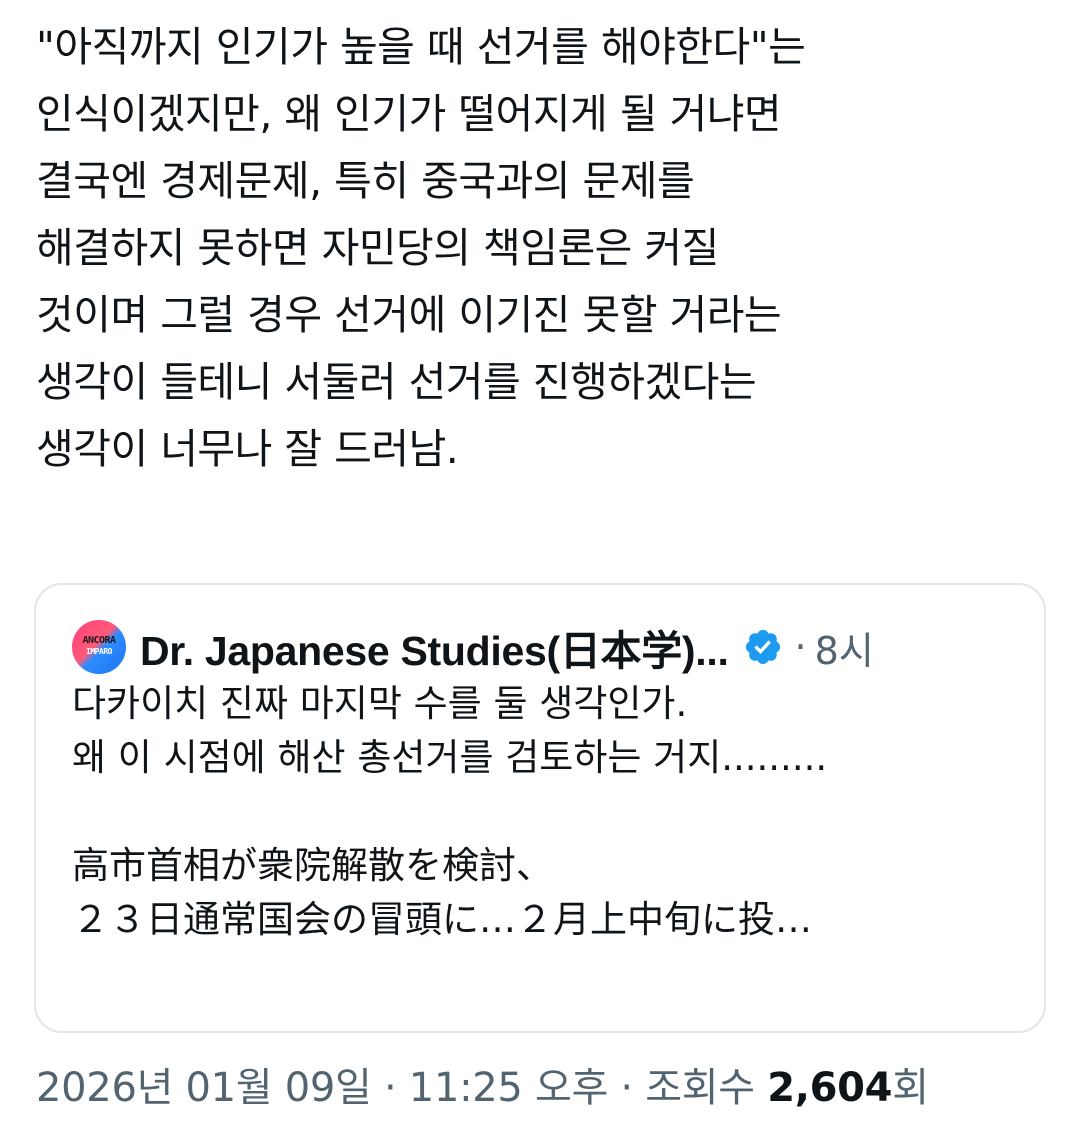  Describe the element at coordinates (99, 651) in the screenshot. I see `avatar-text-bottom: IMPARO` at that location.